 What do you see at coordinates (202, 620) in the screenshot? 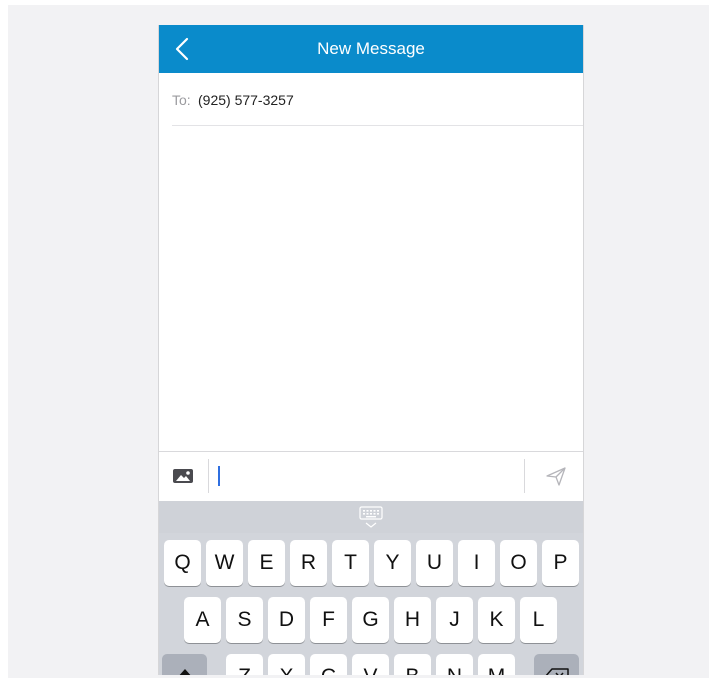
I see `key-a: A` at bounding box center [202, 620].